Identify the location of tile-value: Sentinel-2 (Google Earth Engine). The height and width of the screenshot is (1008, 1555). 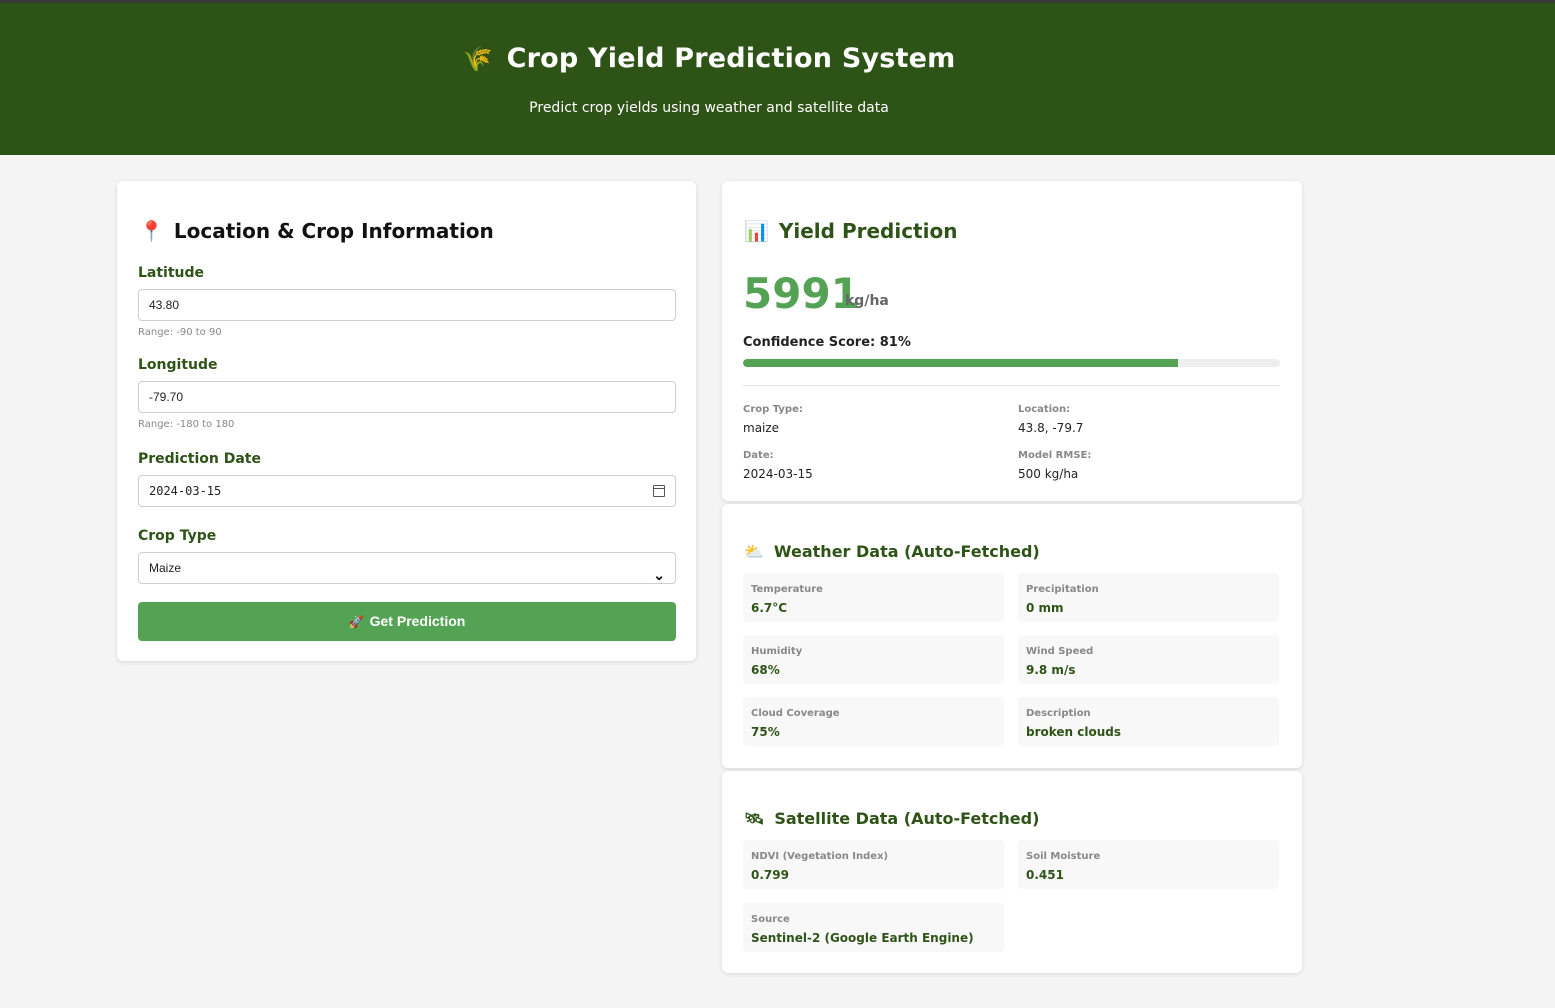
(862, 938).